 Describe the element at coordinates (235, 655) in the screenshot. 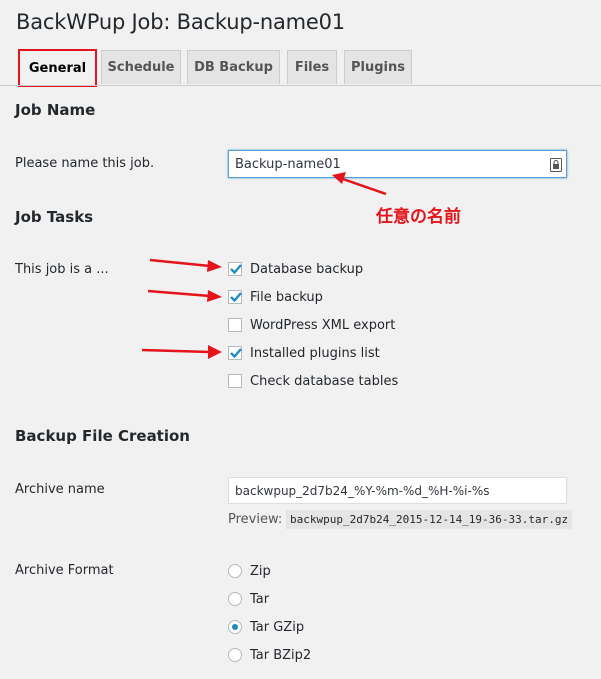

I see `radio-tar-bzip2` at that location.